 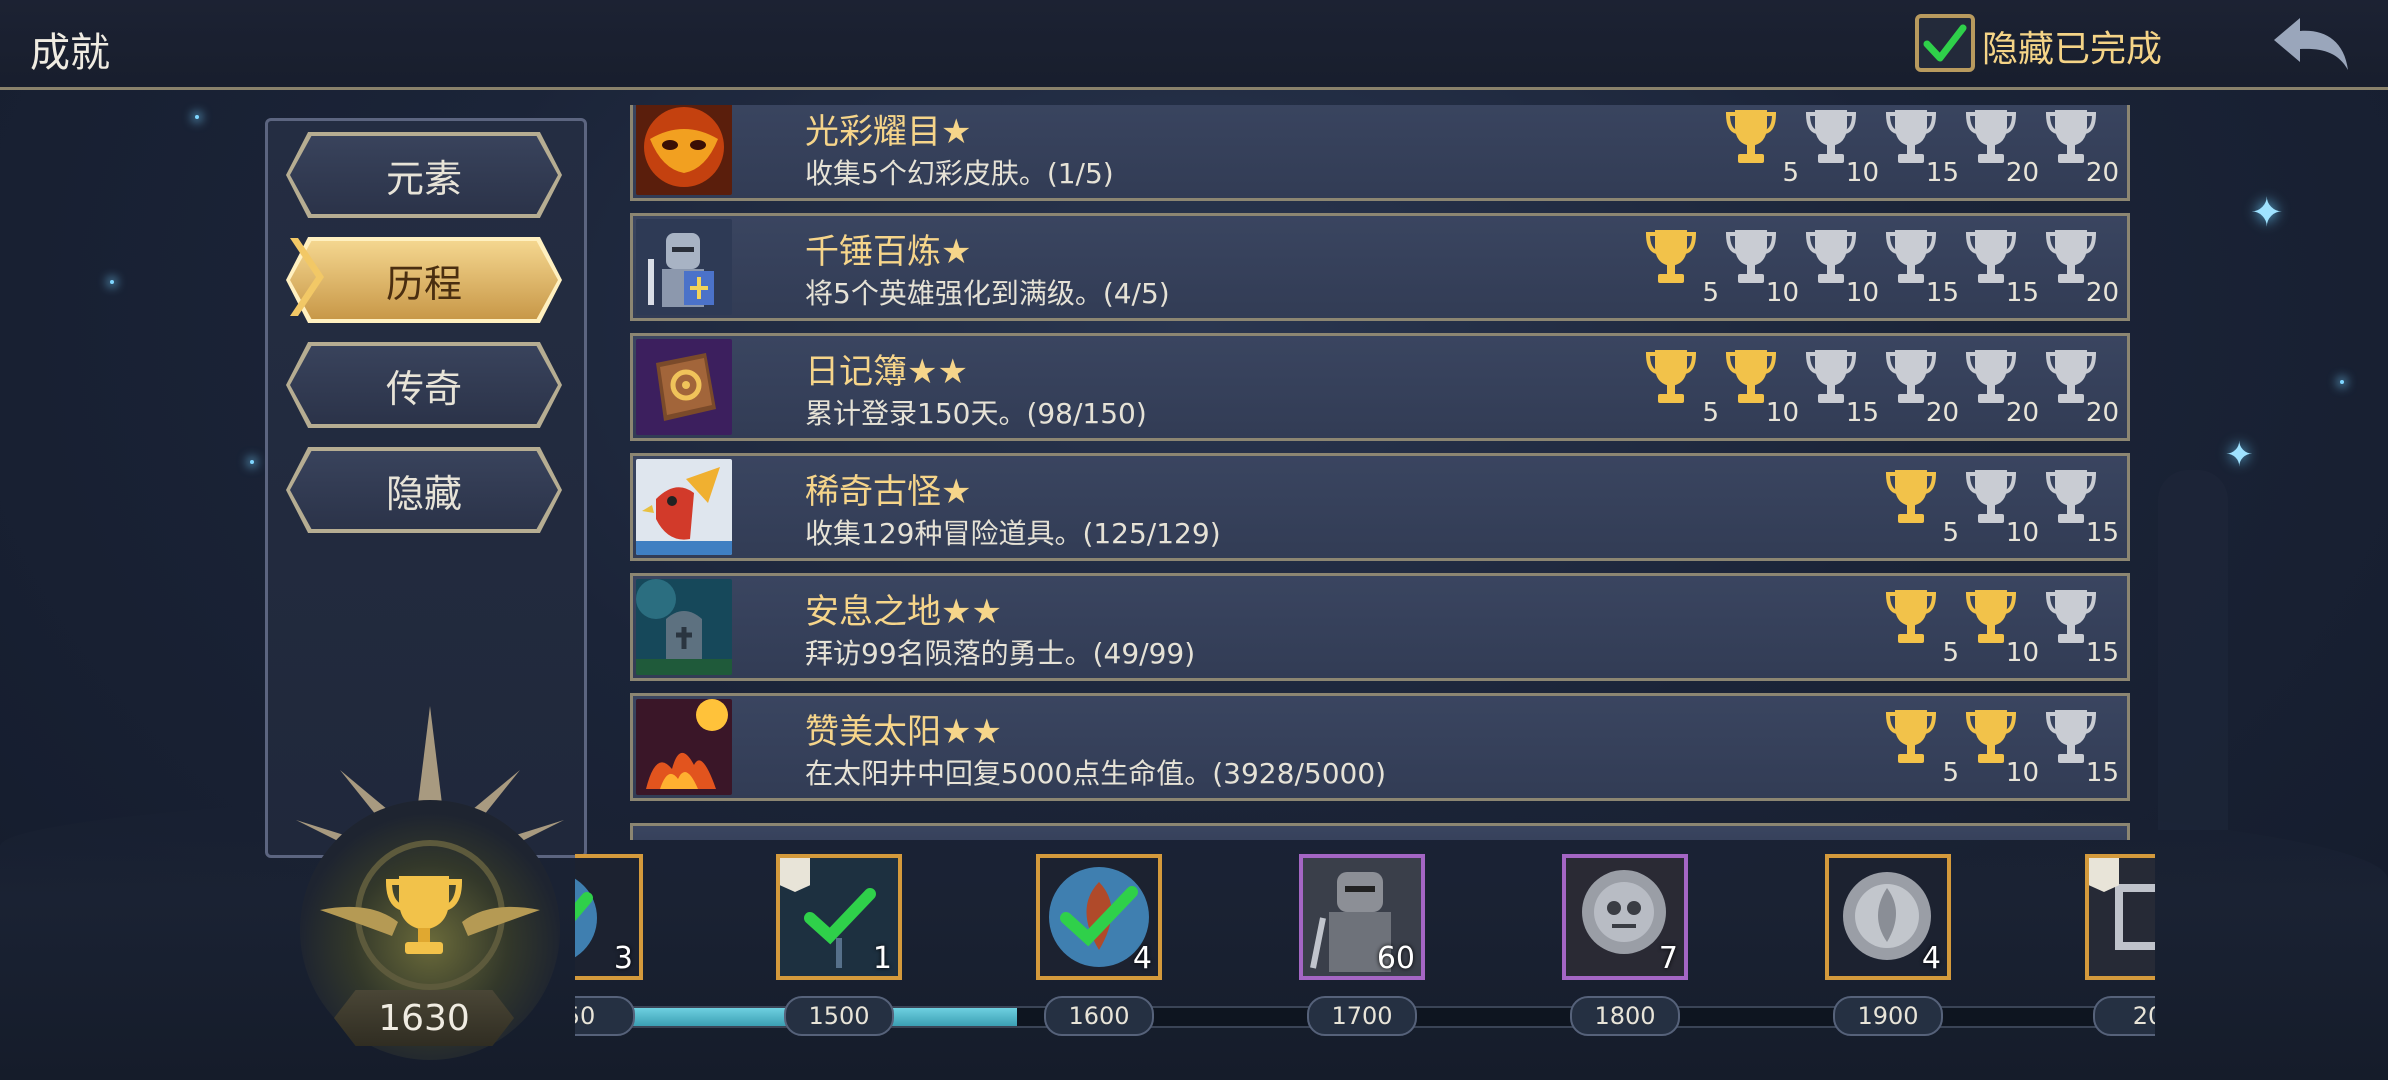 I want to click on category-tab-elements: 元素, so click(x=424, y=175).